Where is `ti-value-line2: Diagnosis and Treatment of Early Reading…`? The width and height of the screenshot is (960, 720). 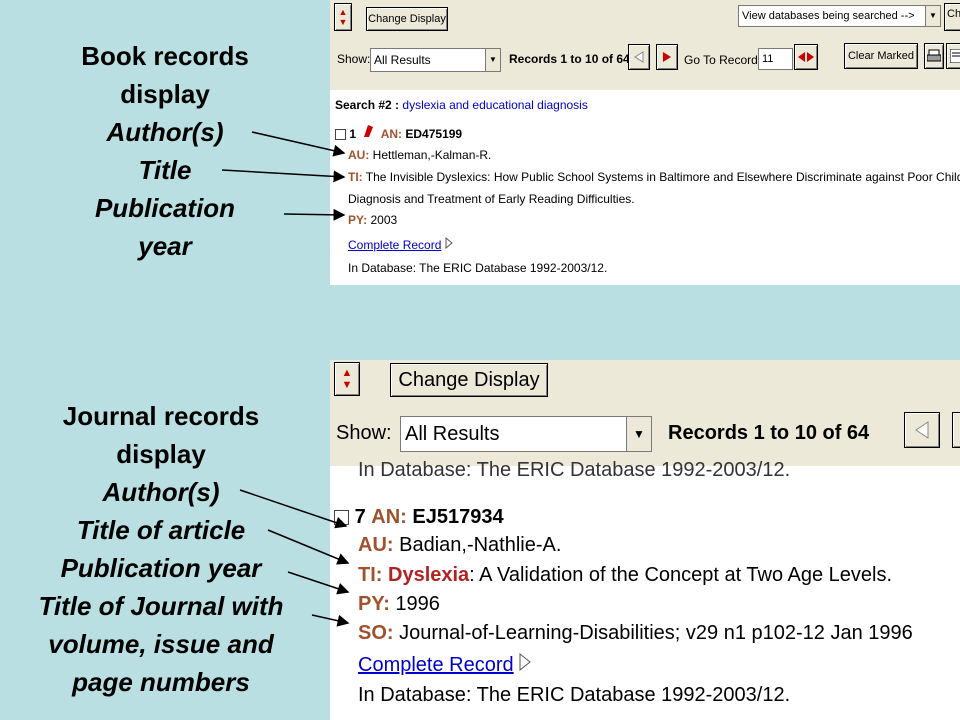 ti-value-line2: Diagnosis and Treatment of Early Reading… is located at coordinates (491, 199).